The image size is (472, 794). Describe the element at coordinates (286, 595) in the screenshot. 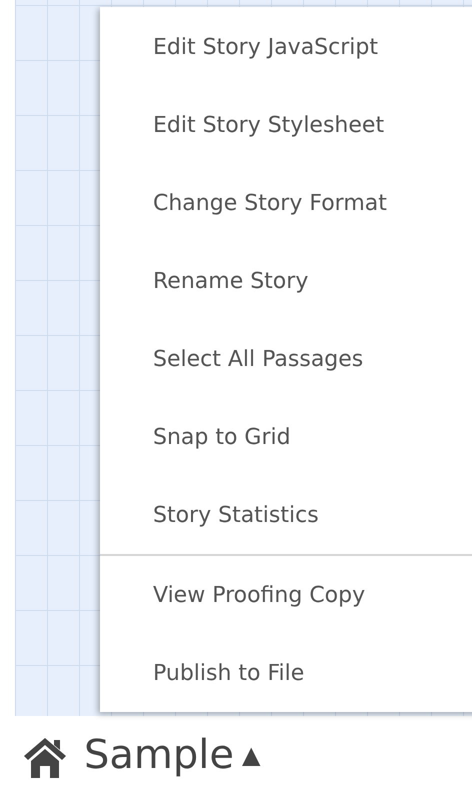

I see `menu-item: View Proofing Copy` at that location.